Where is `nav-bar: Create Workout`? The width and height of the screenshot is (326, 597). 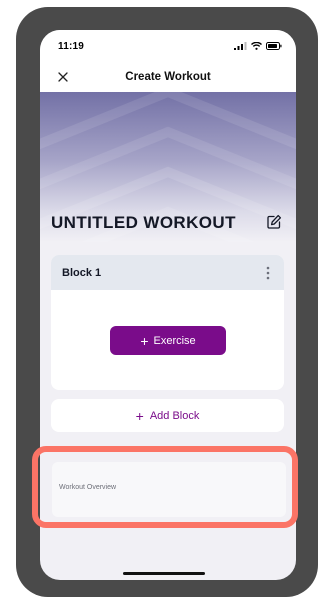 nav-bar: Create Workout is located at coordinates (168, 77).